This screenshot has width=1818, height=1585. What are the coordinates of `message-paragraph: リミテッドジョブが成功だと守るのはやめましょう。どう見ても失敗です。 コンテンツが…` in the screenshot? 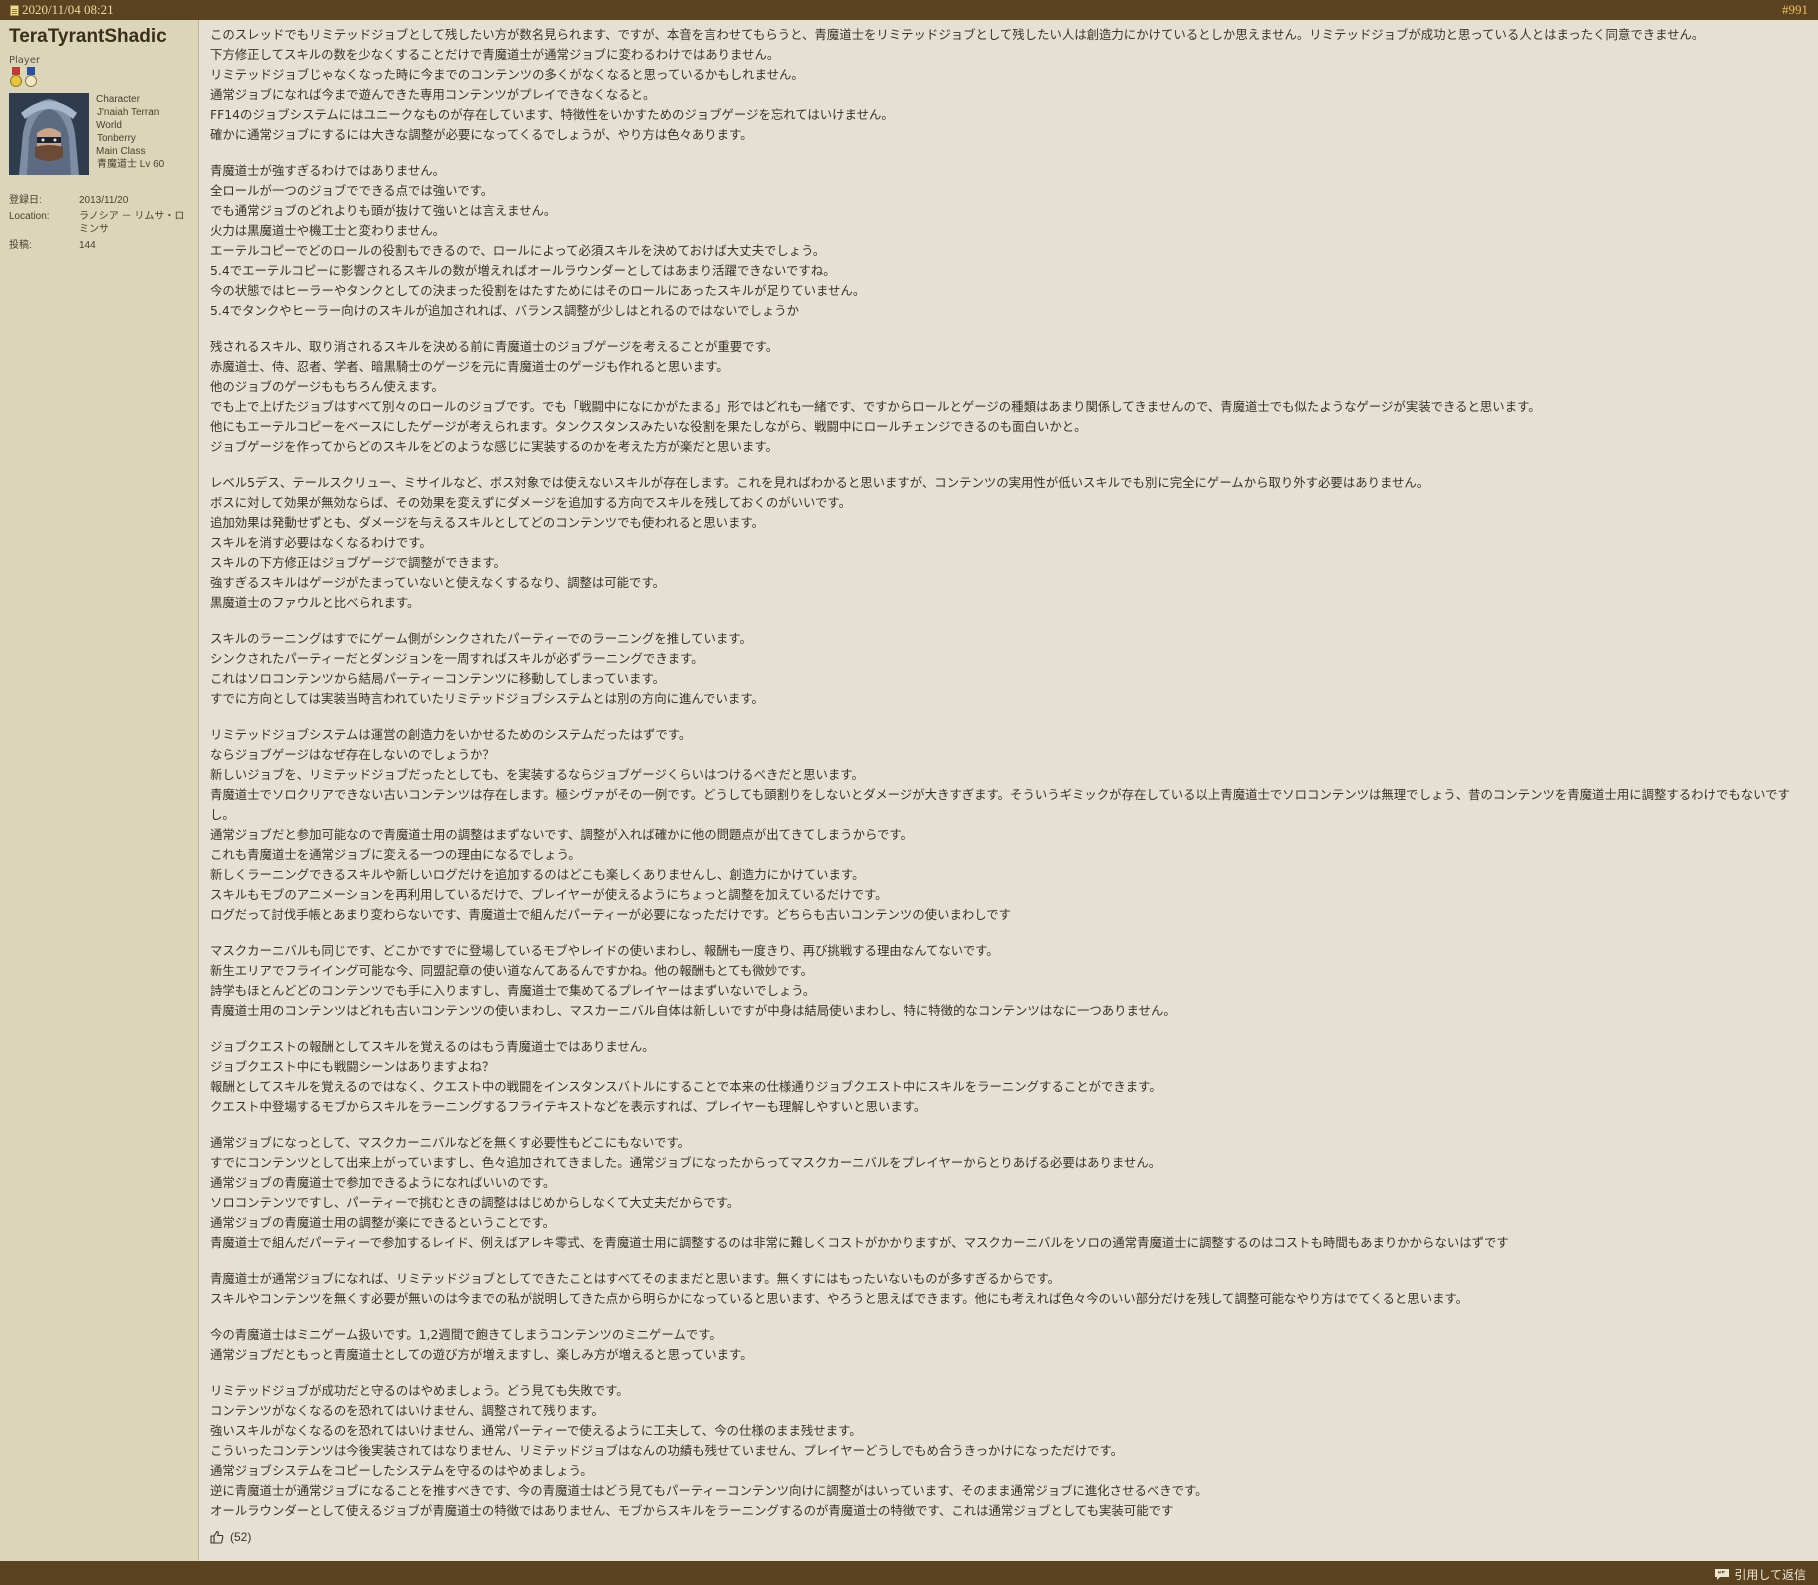 It's located at (1008, 1451).